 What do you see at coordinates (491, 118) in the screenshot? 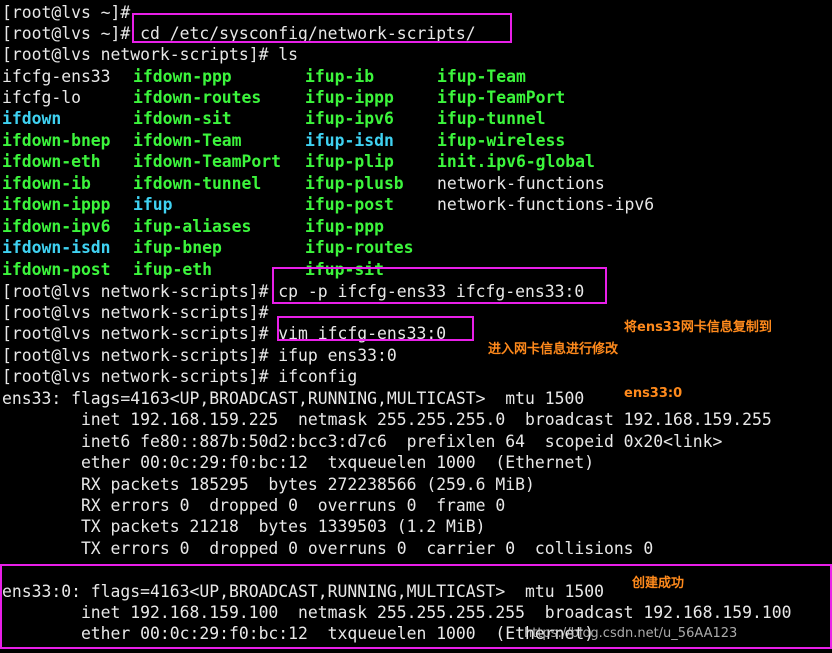
I see `ls-entry: ifup-tunnel` at bounding box center [491, 118].